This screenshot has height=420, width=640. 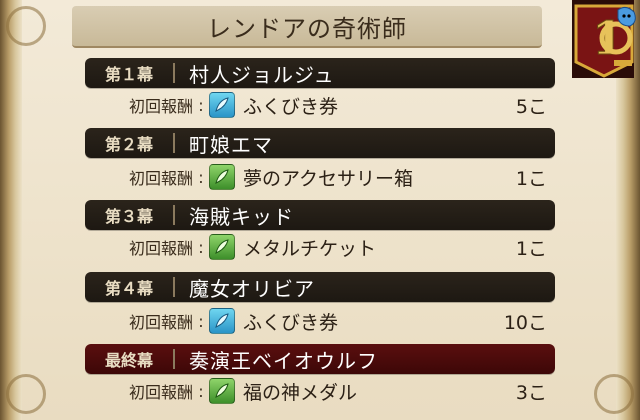 What do you see at coordinates (128, 288) in the screenshot?
I see `chapter-number: 第４幕` at bounding box center [128, 288].